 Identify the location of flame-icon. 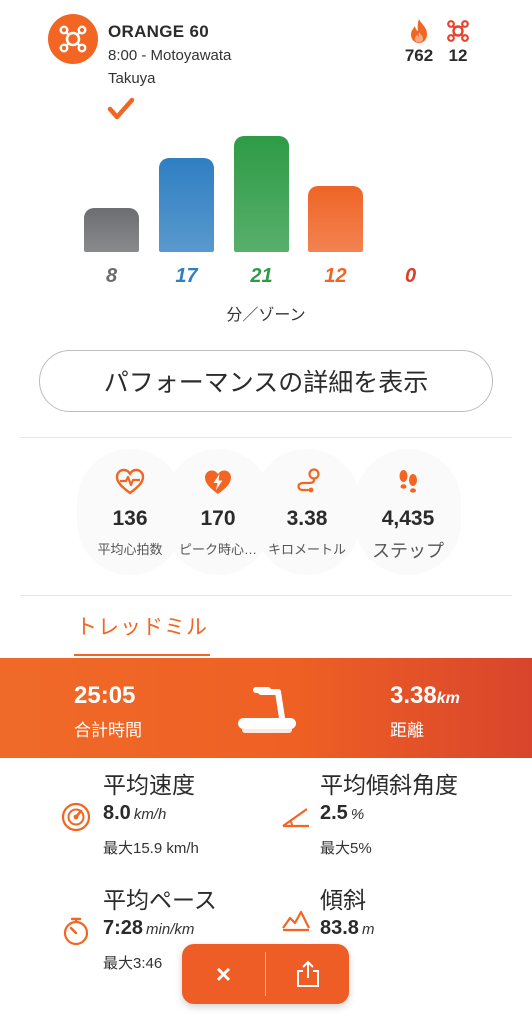
(419, 31).